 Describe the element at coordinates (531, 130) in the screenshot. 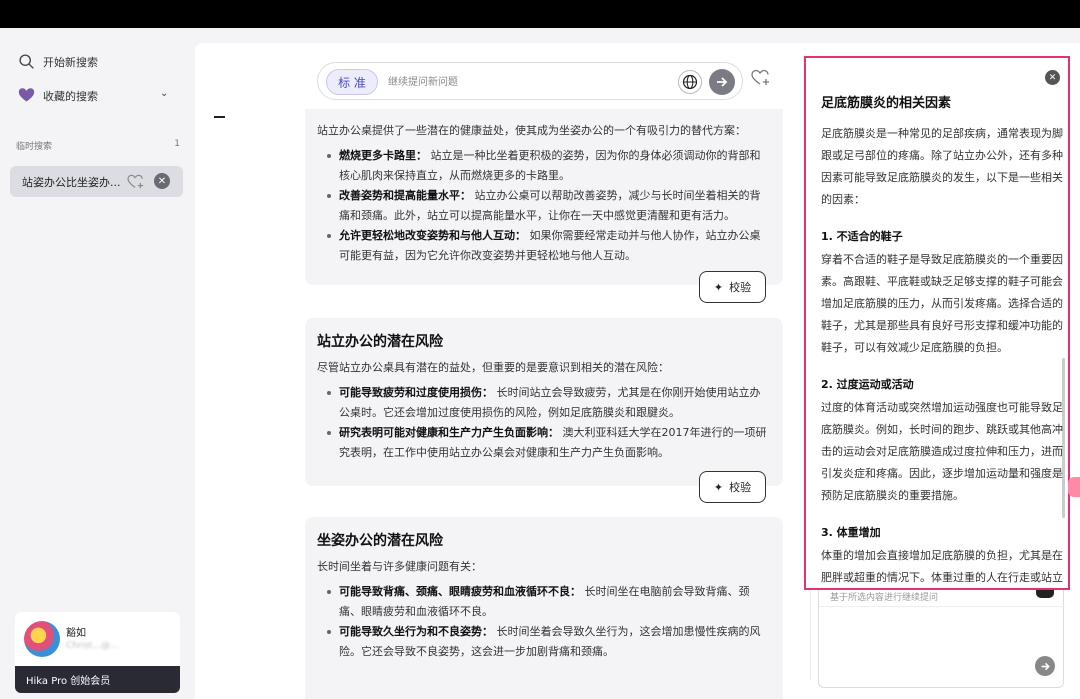

I see `card-intro: 站立办公桌提供了一些潜在的健康益处，使其成为坐姿办公的一个有吸引力的替代方案：` at that location.